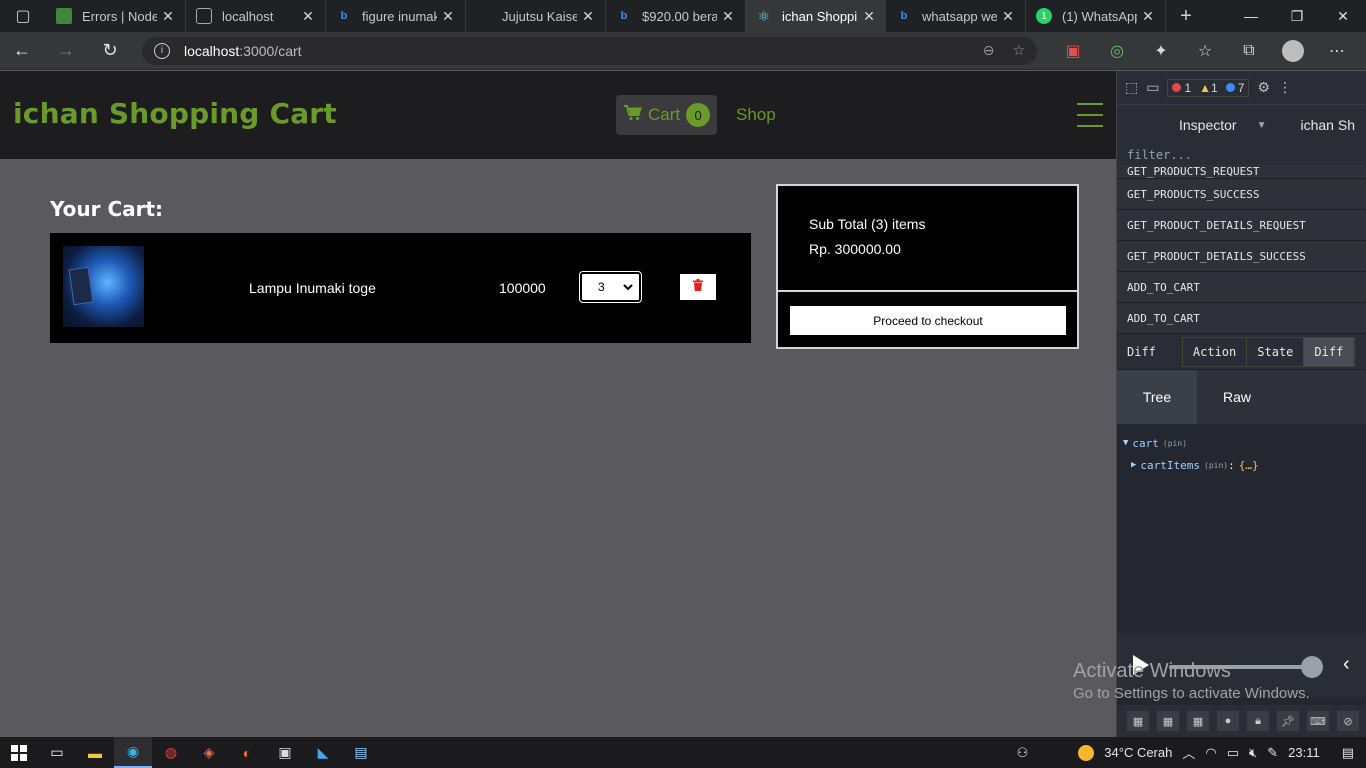  Describe the element at coordinates (175, 113) in the screenshot. I see `brand-title: ichan Shopping Cart` at that location.